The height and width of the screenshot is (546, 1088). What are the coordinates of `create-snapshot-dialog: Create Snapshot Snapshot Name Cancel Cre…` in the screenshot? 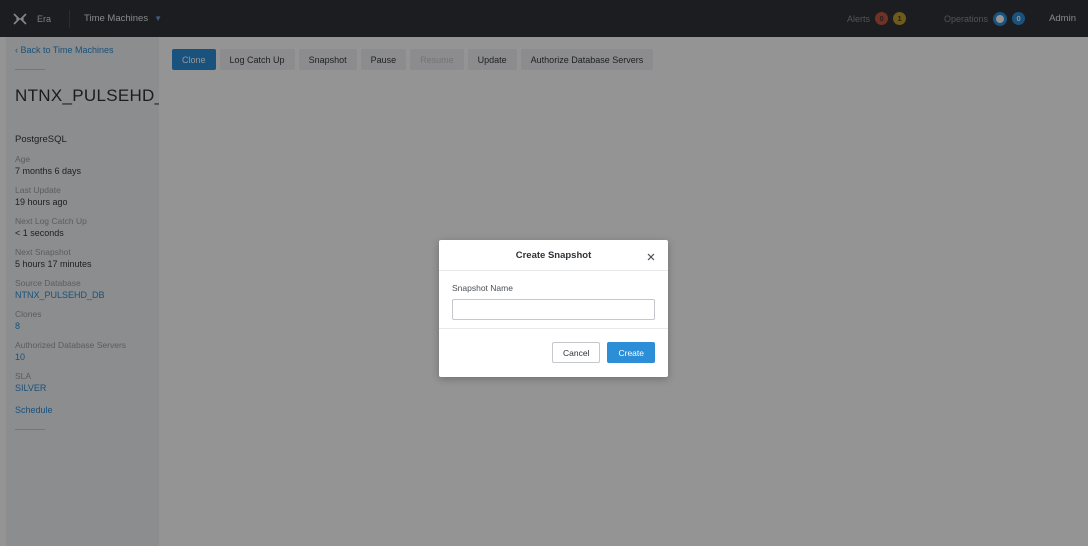 It's located at (553, 308).